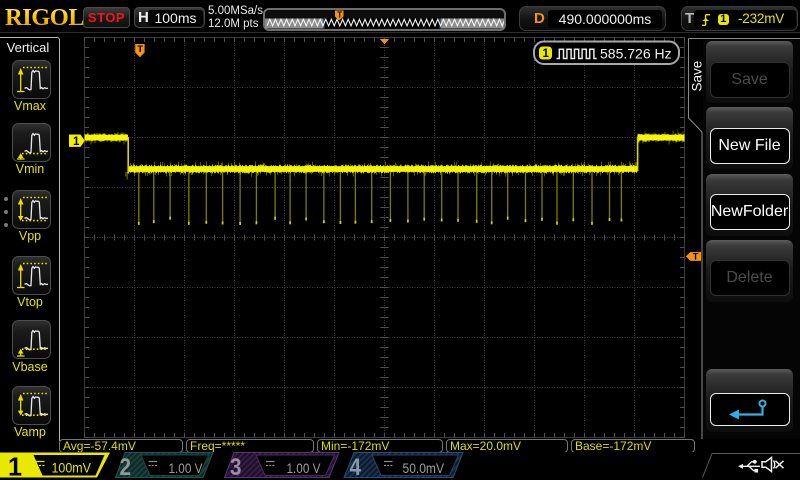 Image resolution: width=800 pixels, height=480 pixels. Describe the element at coordinates (72, 467) in the screenshot. I see `svg-text: 100mV` at that location.